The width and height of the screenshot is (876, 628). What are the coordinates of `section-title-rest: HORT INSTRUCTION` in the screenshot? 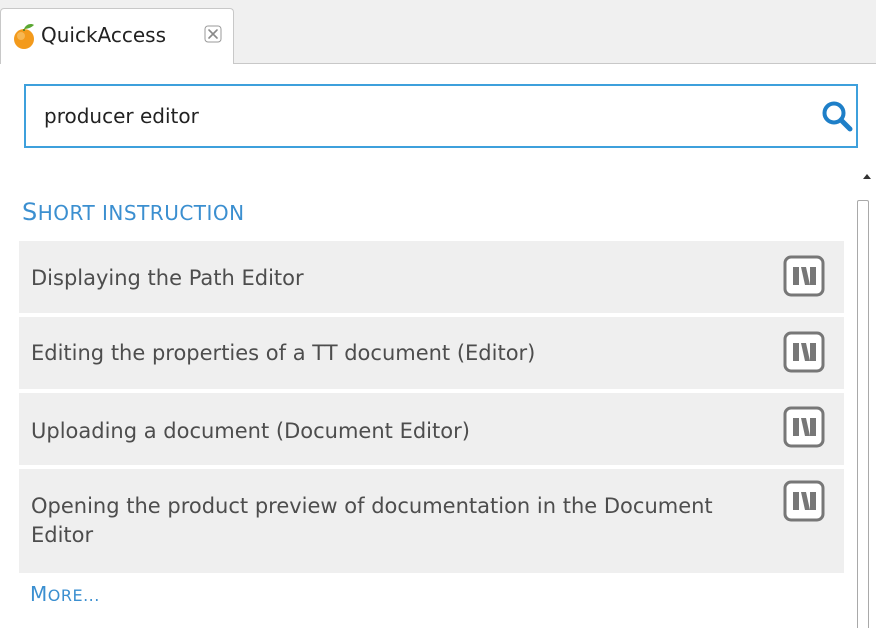 It's located at (141, 213).